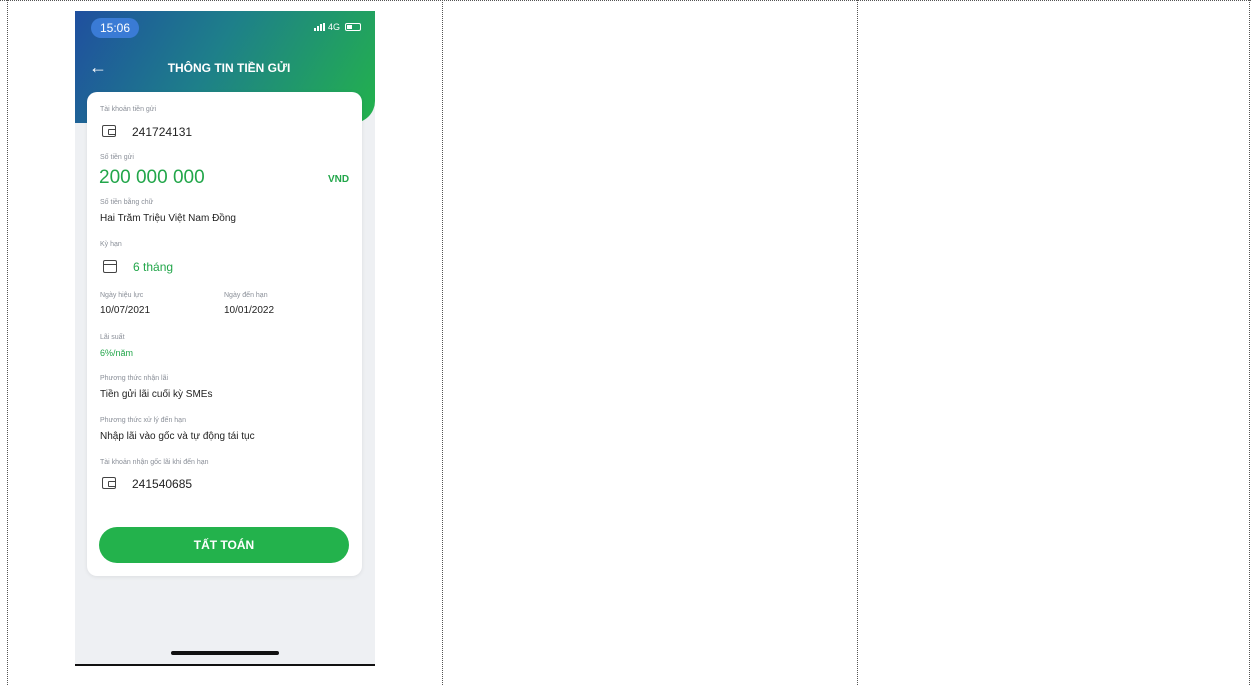 This screenshot has height=685, width=1251. Describe the element at coordinates (229, 68) in the screenshot. I see `page-title: THÔNG TIN TIỀN GỬI` at that location.